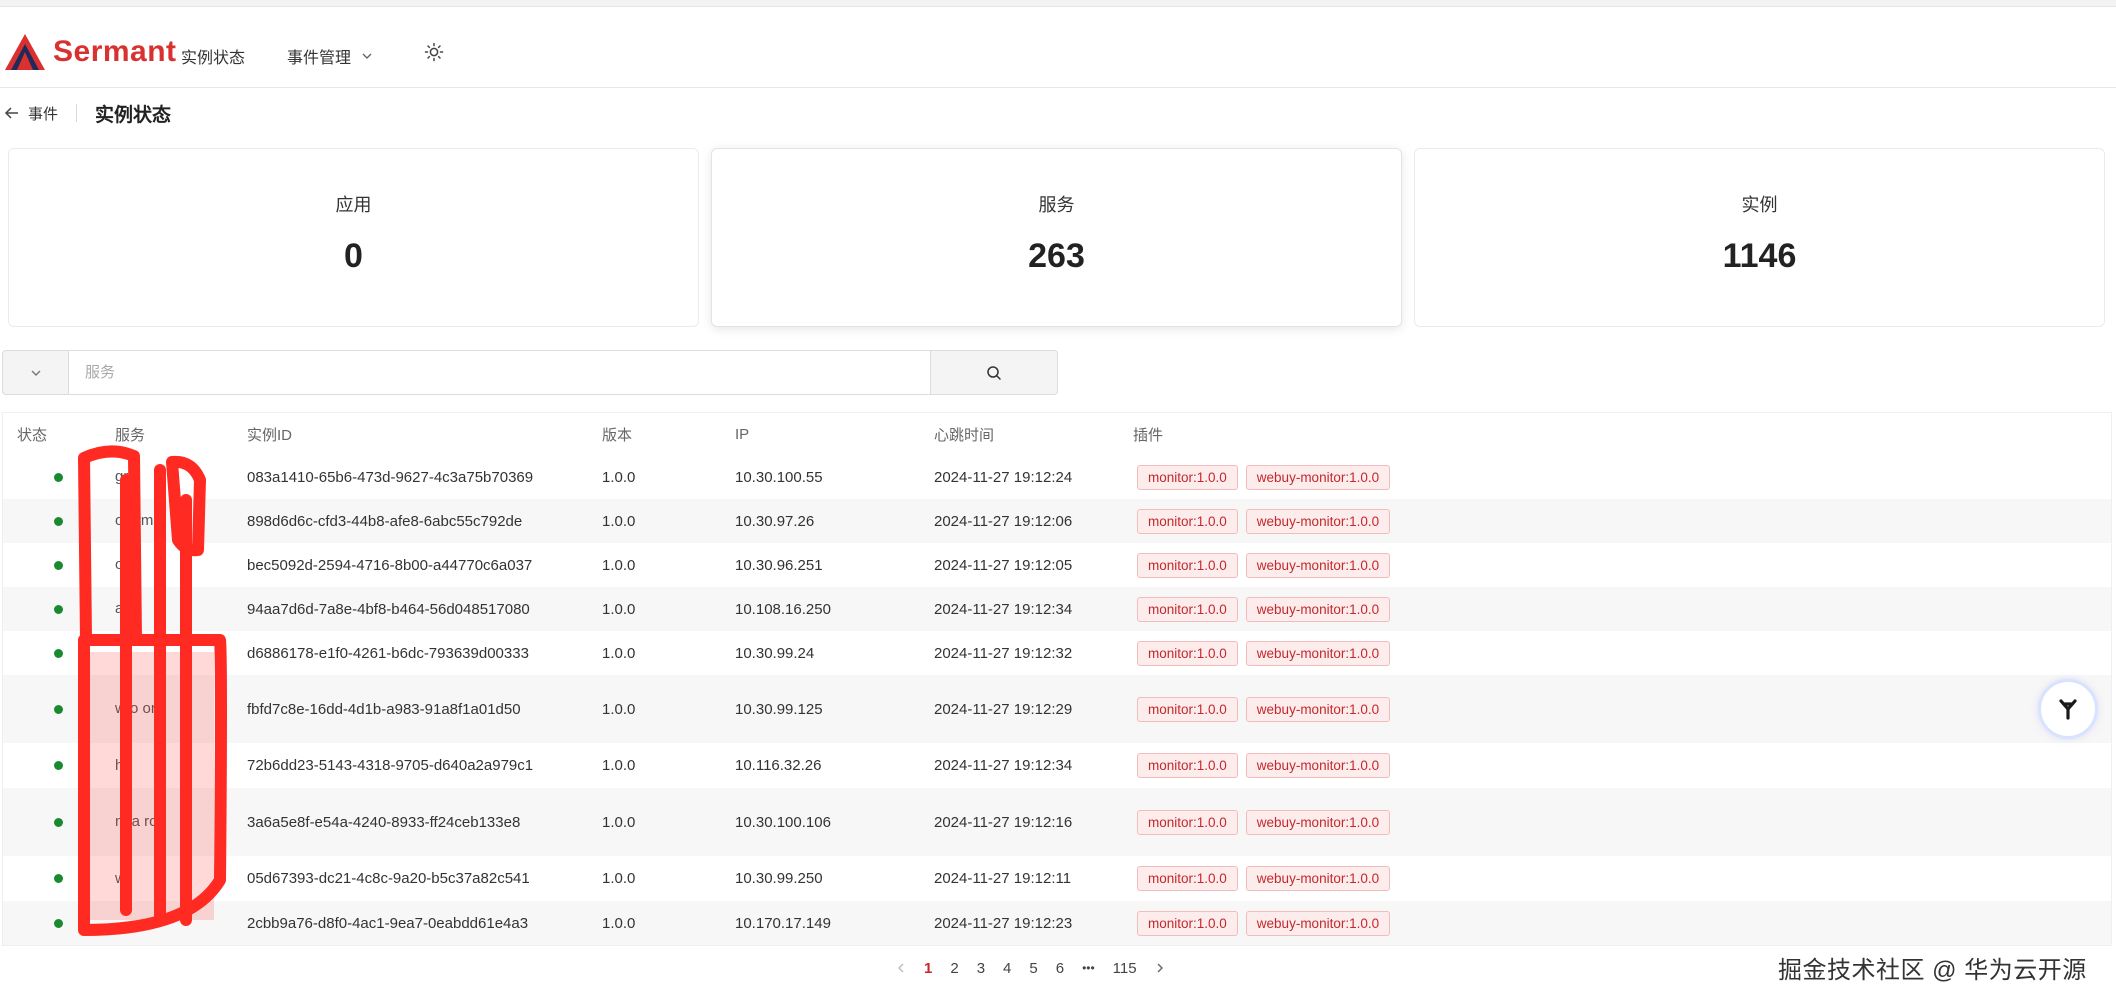  Describe the element at coordinates (1007, 968) in the screenshot. I see `pagination-page-4: 4` at that location.